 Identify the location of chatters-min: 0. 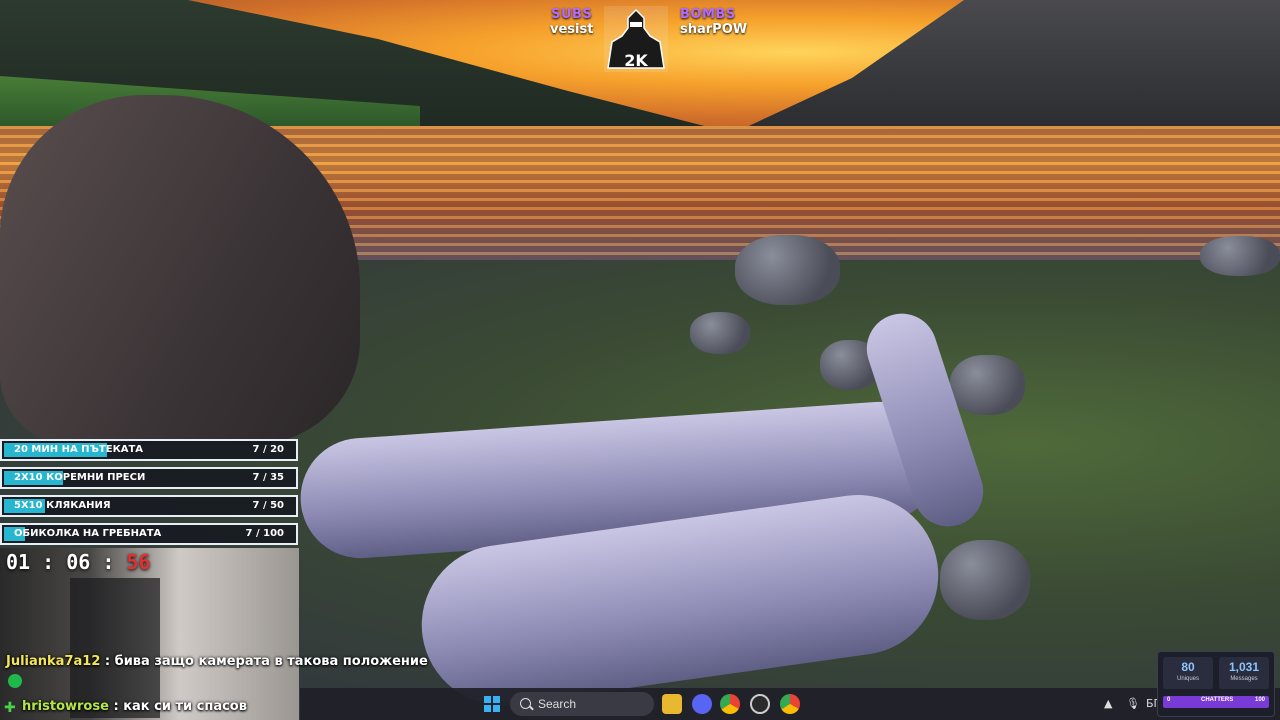
(1169, 700).